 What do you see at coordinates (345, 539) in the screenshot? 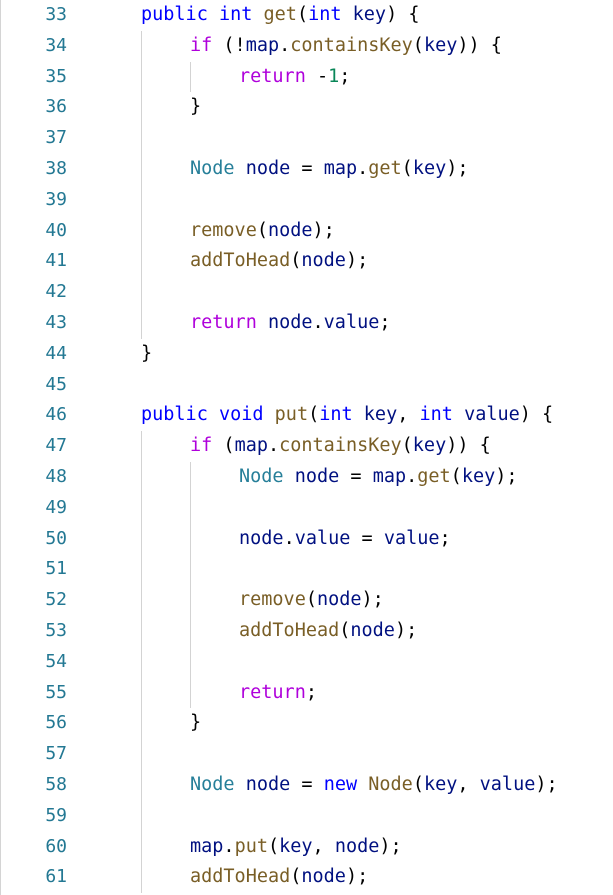
I see `code-text: node.value = value;` at bounding box center [345, 539].